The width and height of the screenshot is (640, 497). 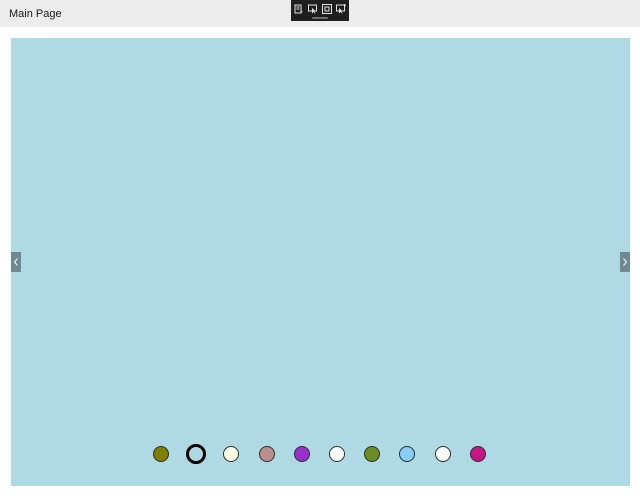 I want to click on chevron-left-icon, so click(x=15, y=262).